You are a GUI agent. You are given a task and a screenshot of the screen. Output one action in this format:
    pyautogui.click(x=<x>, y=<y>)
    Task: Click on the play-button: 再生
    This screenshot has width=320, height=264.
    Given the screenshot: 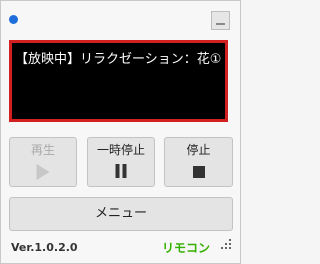 What is the action you would take?
    pyautogui.click(x=43, y=162)
    